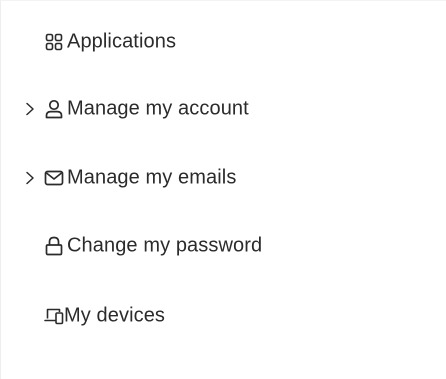 The height and width of the screenshot is (379, 446). What do you see at coordinates (165, 245) in the screenshot?
I see `nav-item-label: Change my password` at bounding box center [165, 245].